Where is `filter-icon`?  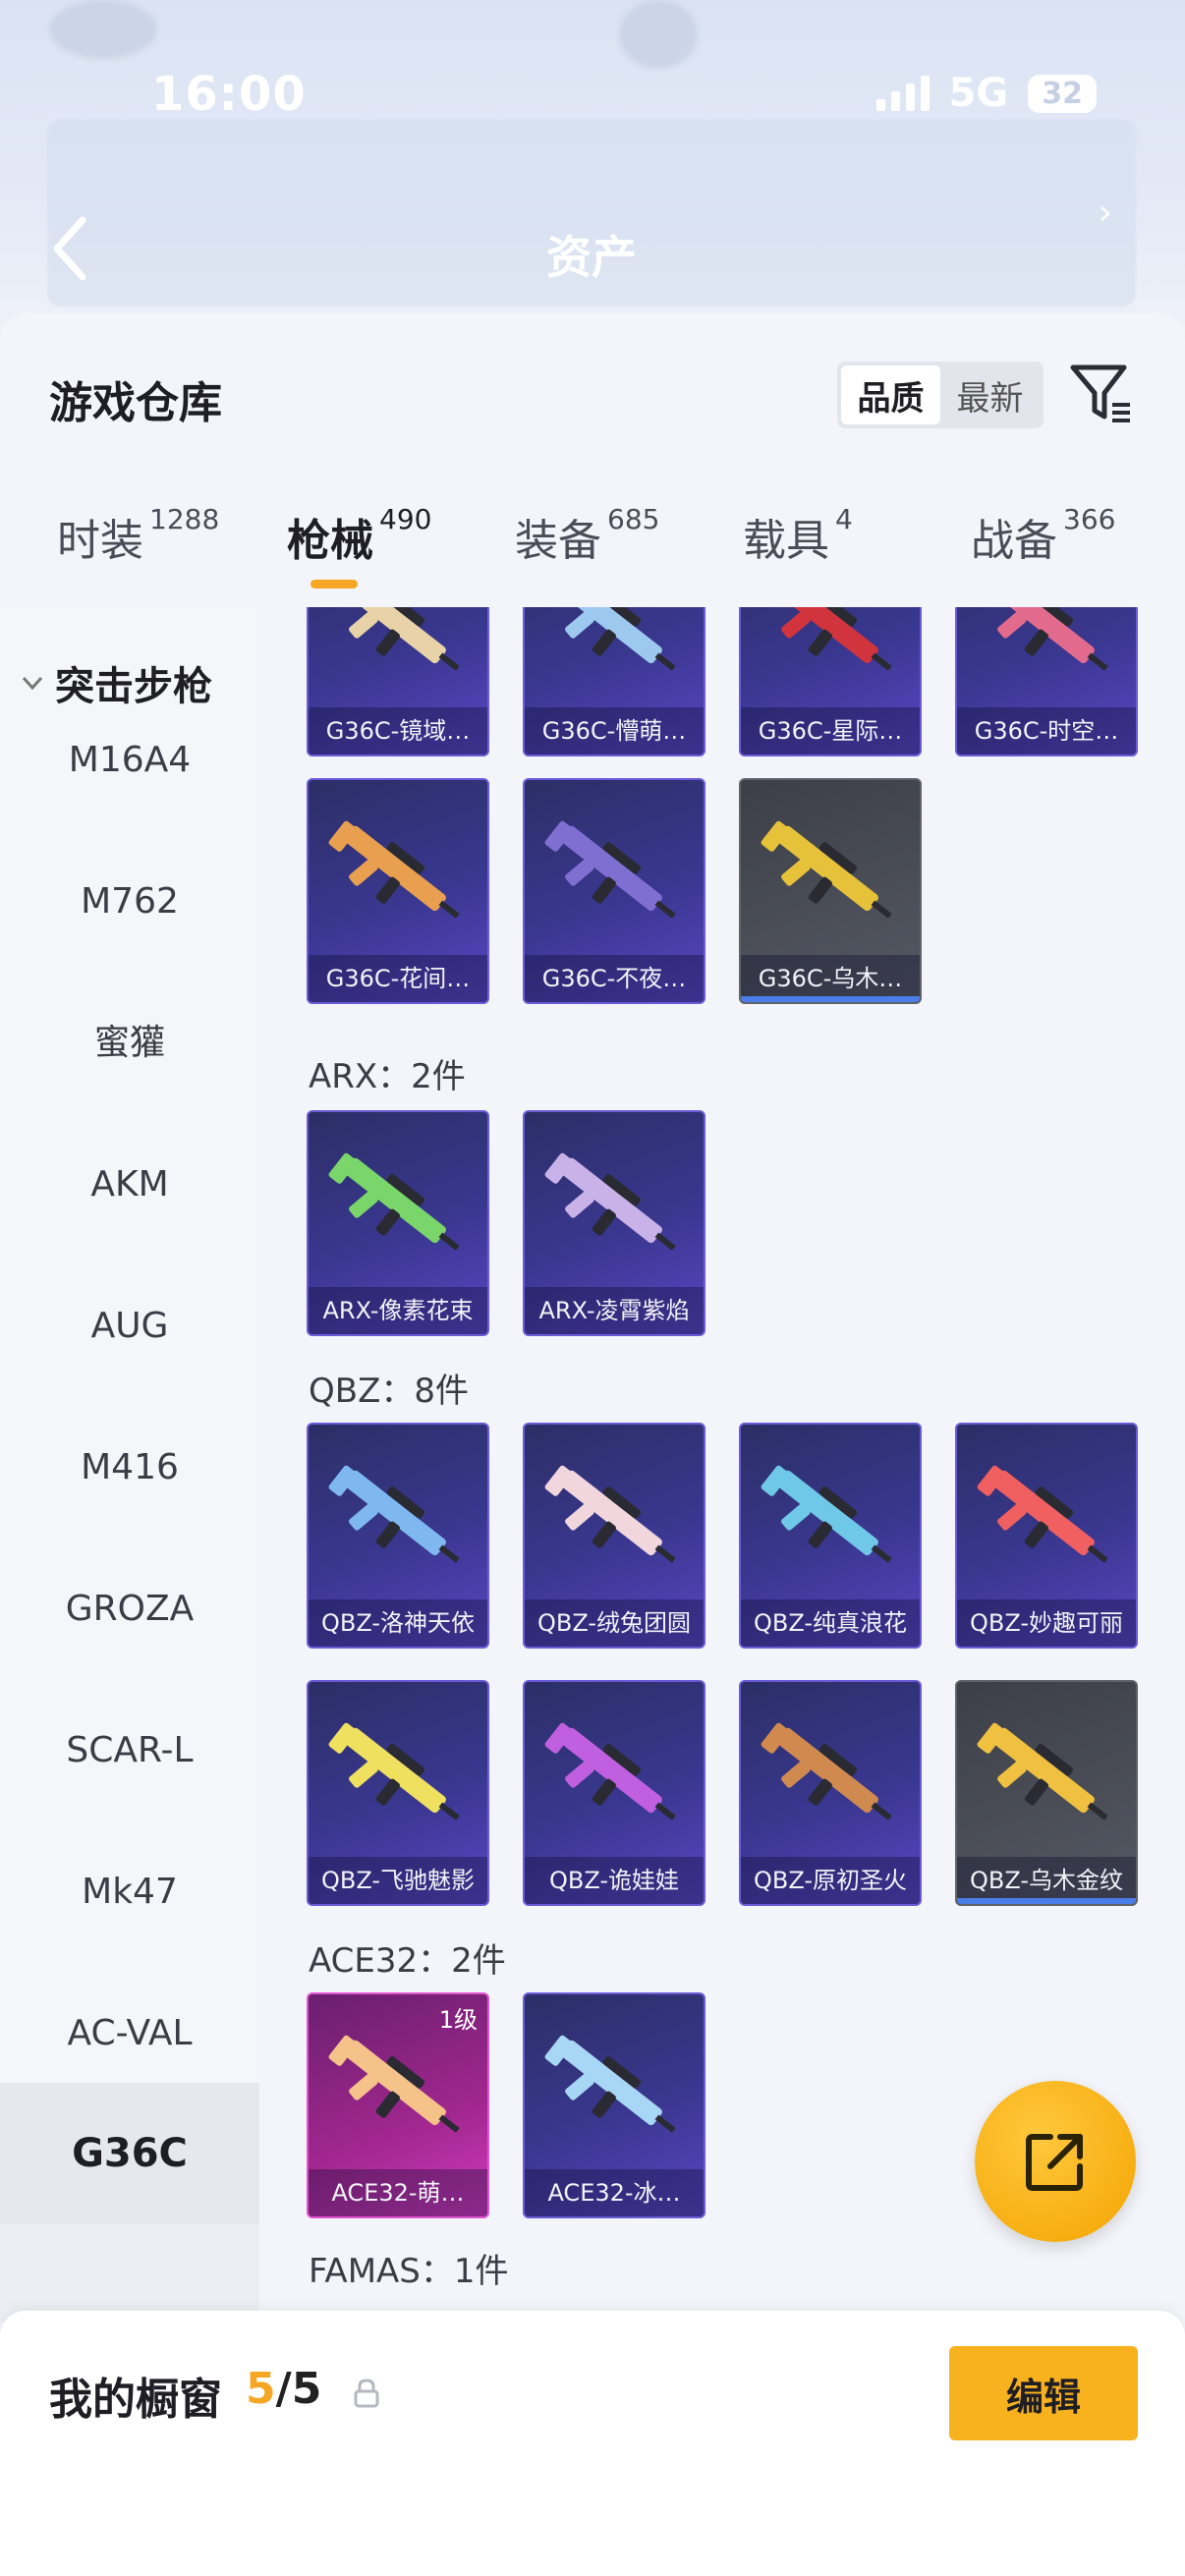 filter-icon is located at coordinates (1102, 394).